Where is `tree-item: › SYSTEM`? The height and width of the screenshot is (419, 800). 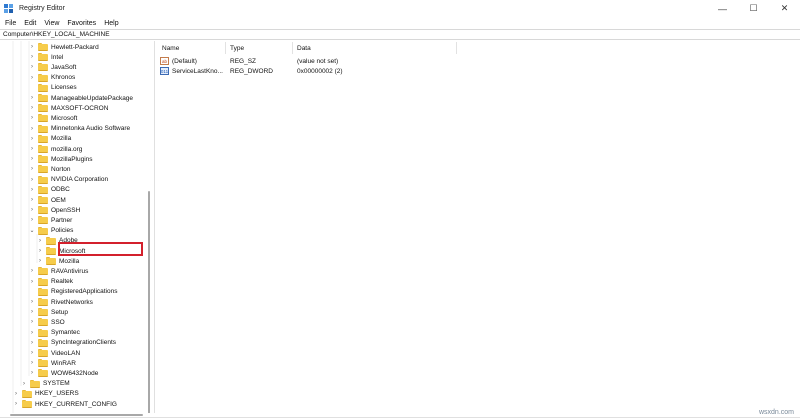 tree-item: › SYSTEM is located at coordinates (45, 384).